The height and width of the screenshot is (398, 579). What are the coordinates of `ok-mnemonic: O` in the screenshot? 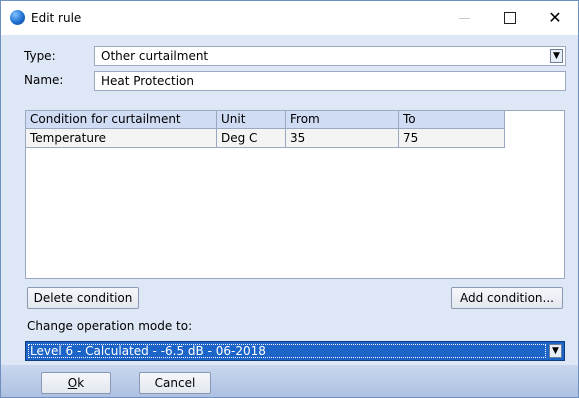 It's located at (72, 383).